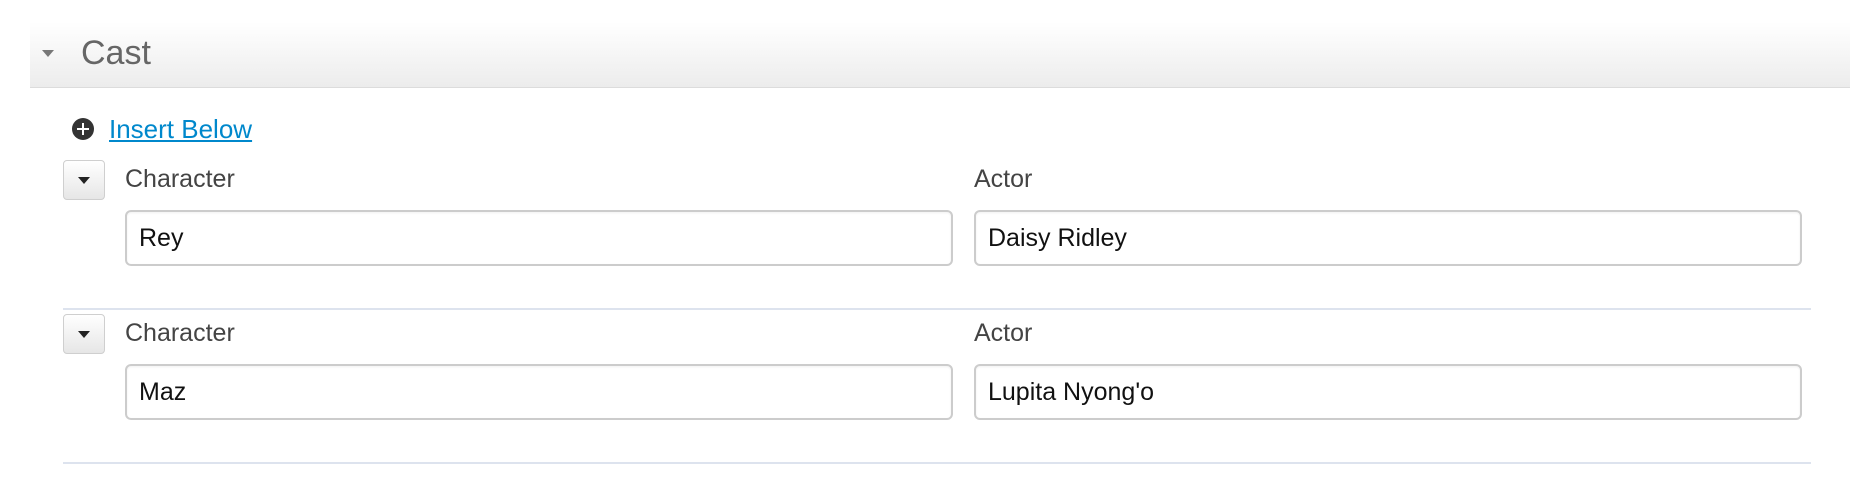 The height and width of the screenshot is (477, 1872). What do you see at coordinates (83, 129) in the screenshot?
I see `plus-circle-icon` at bounding box center [83, 129].